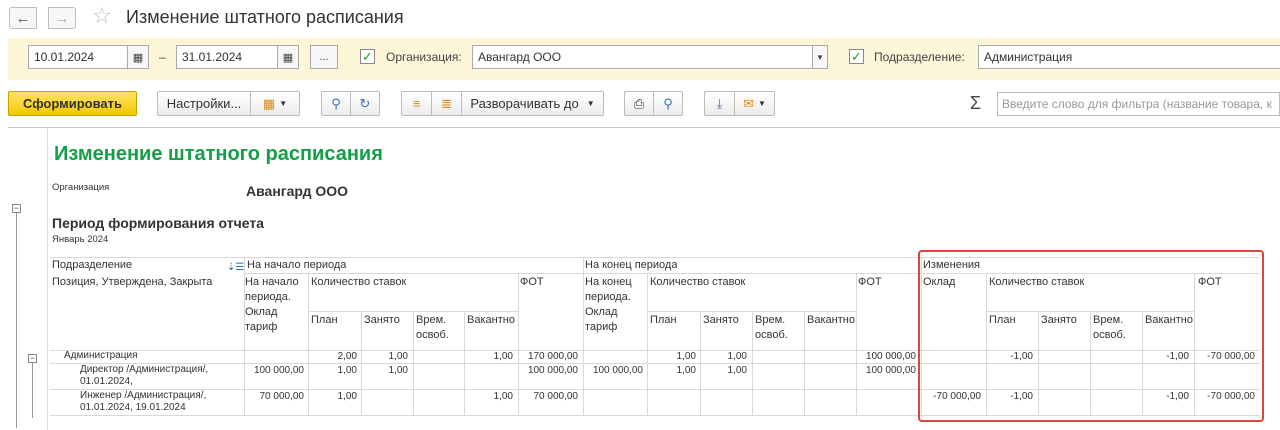 This screenshot has height=430, width=1280. Describe the element at coordinates (524, 103) in the screenshot. I see `expand-to-label: Разворачивать до` at that location.